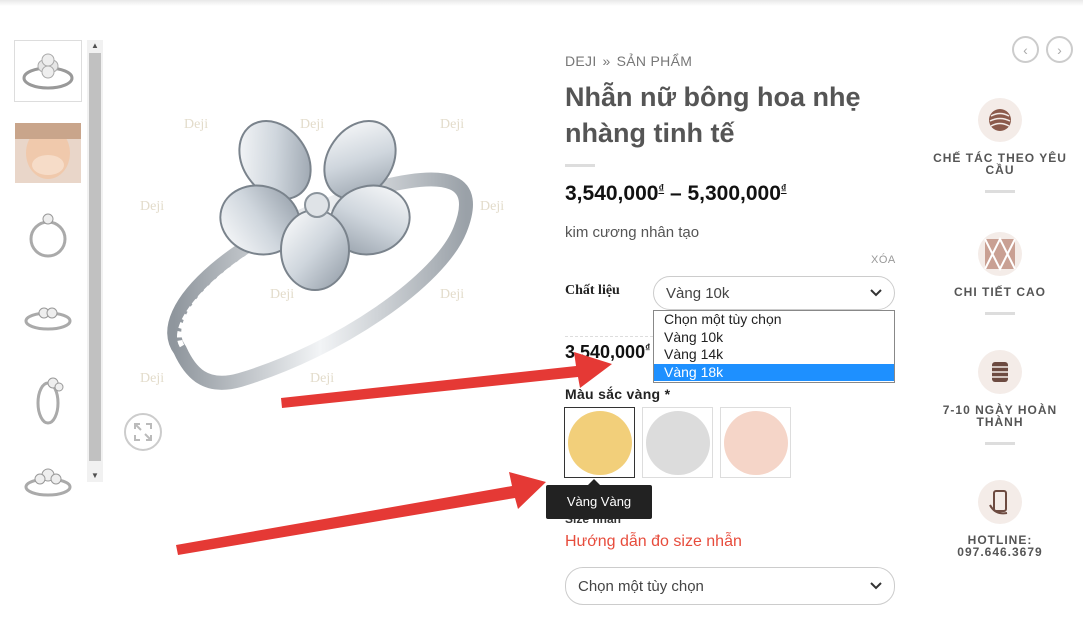 This screenshot has width=1083, height=632. I want to click on header-shadow, so click(541, 3).